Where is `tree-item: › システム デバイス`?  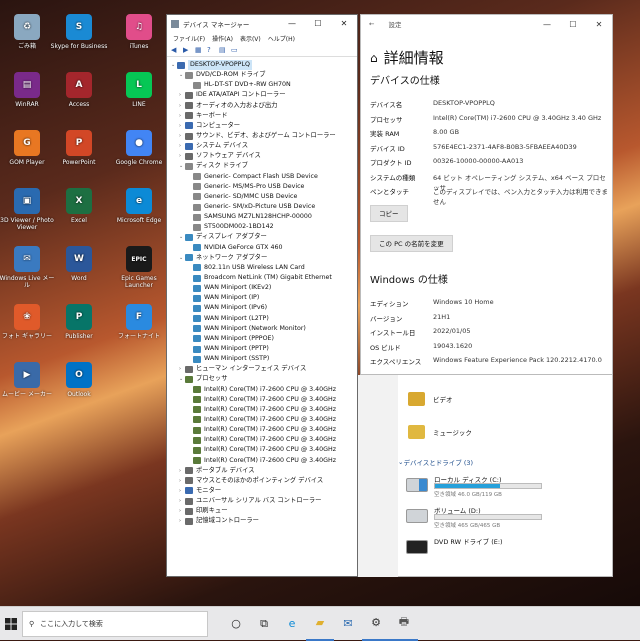 tree-item: › システム デバイス is located at coordinates (264, 146).